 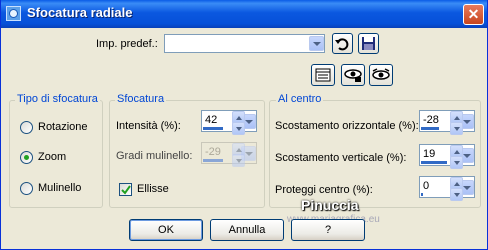 I want to click on intensity-label: Intensità (%):, so click(x=148, y=126).